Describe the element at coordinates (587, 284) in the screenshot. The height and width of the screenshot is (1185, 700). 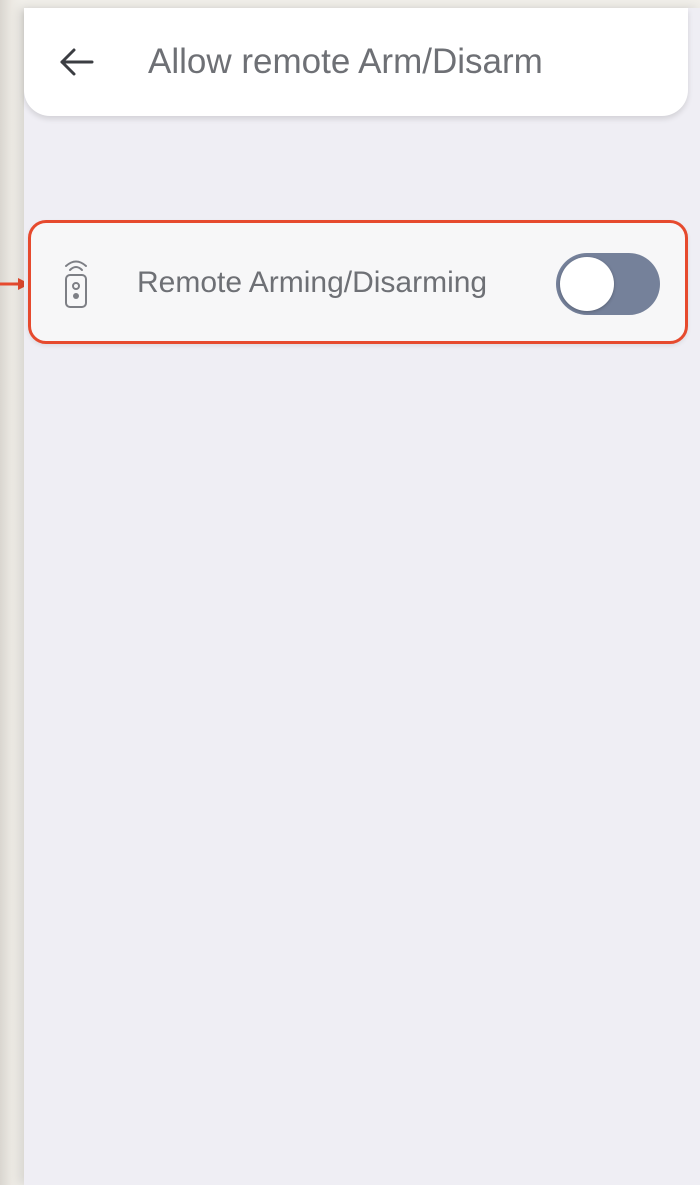
I see `toggle-knob` at that location.